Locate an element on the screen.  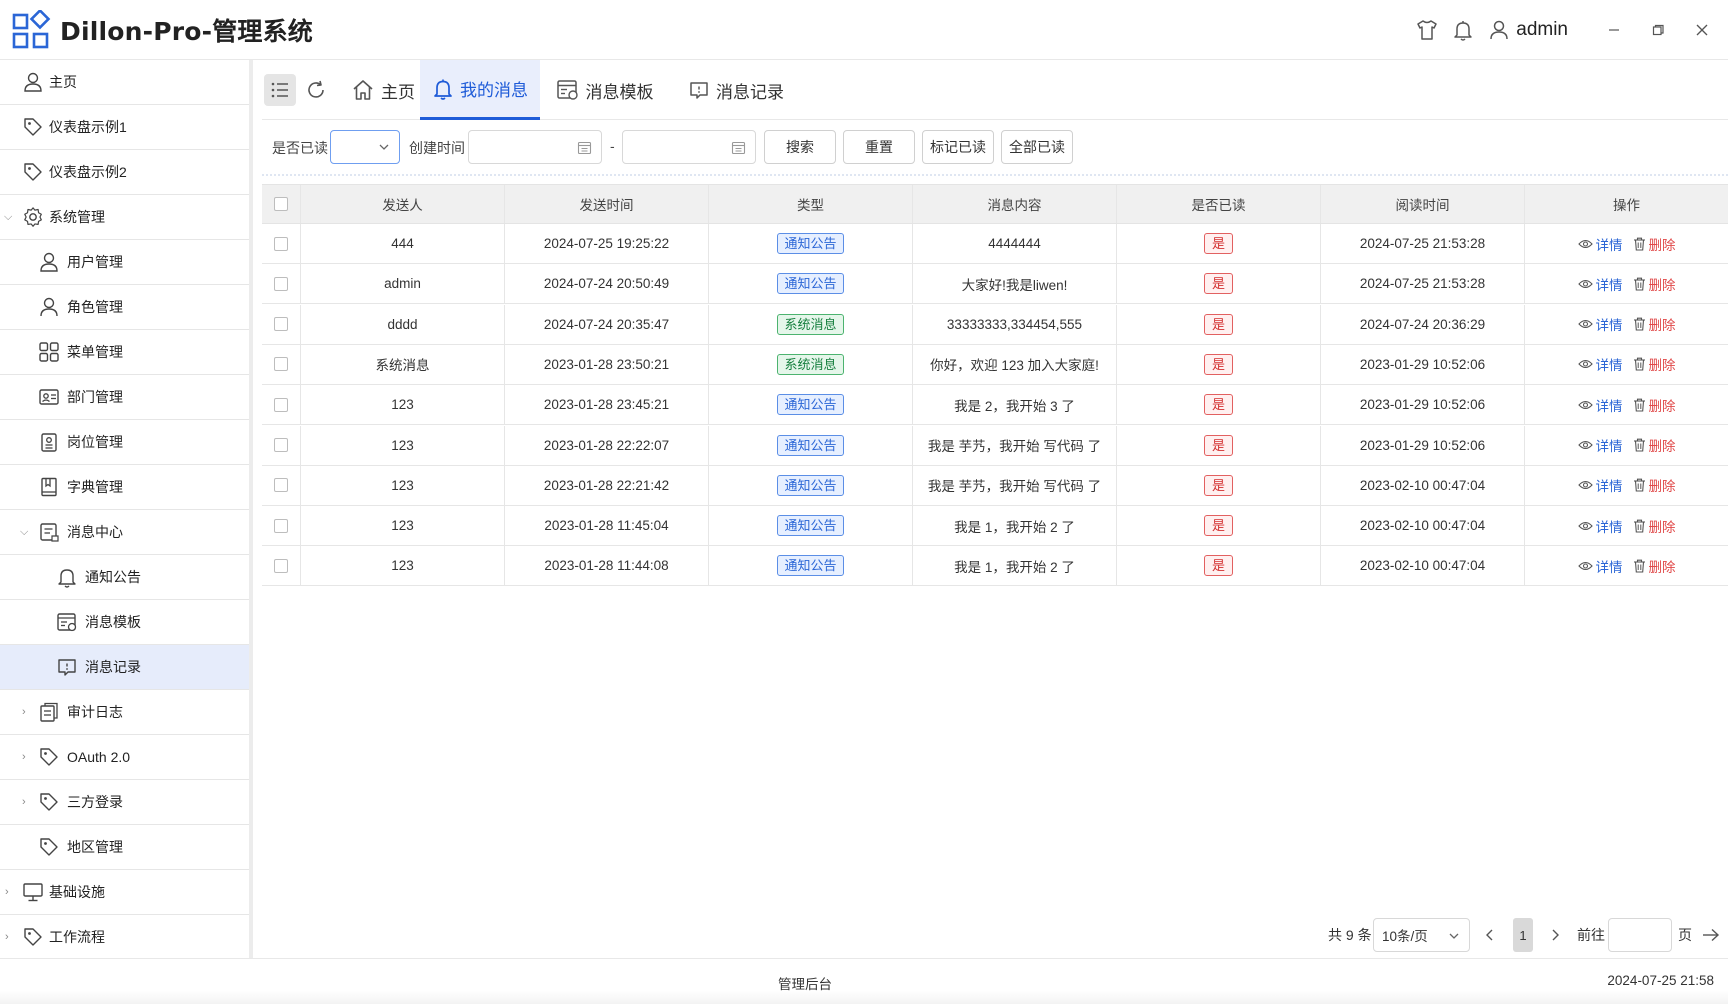
sidebar-item-system: ⌵ 系统管理 is located at coordinates (124, 217).